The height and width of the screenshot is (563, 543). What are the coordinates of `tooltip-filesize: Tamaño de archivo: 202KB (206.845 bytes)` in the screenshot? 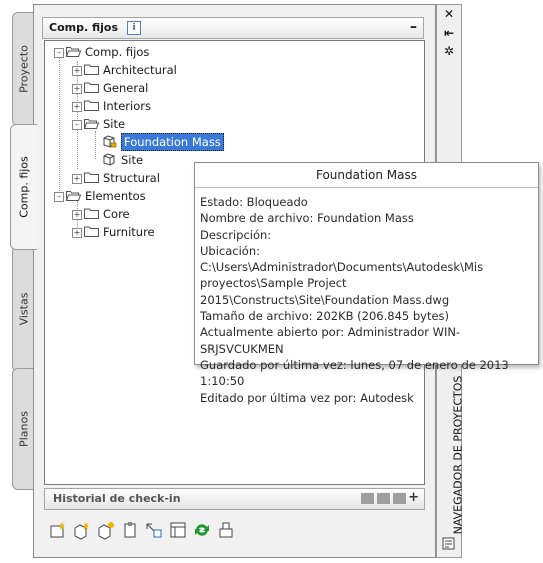 It's located at (325, 316).